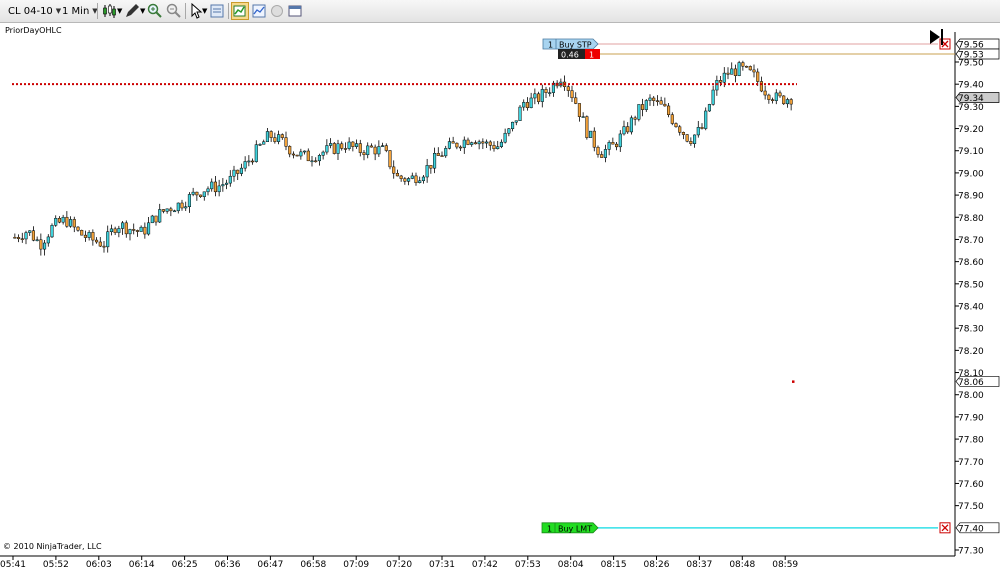  Describe the element at coordinates (132, 11) in the screenshot. I see `pencil-draw-icon` at that location.